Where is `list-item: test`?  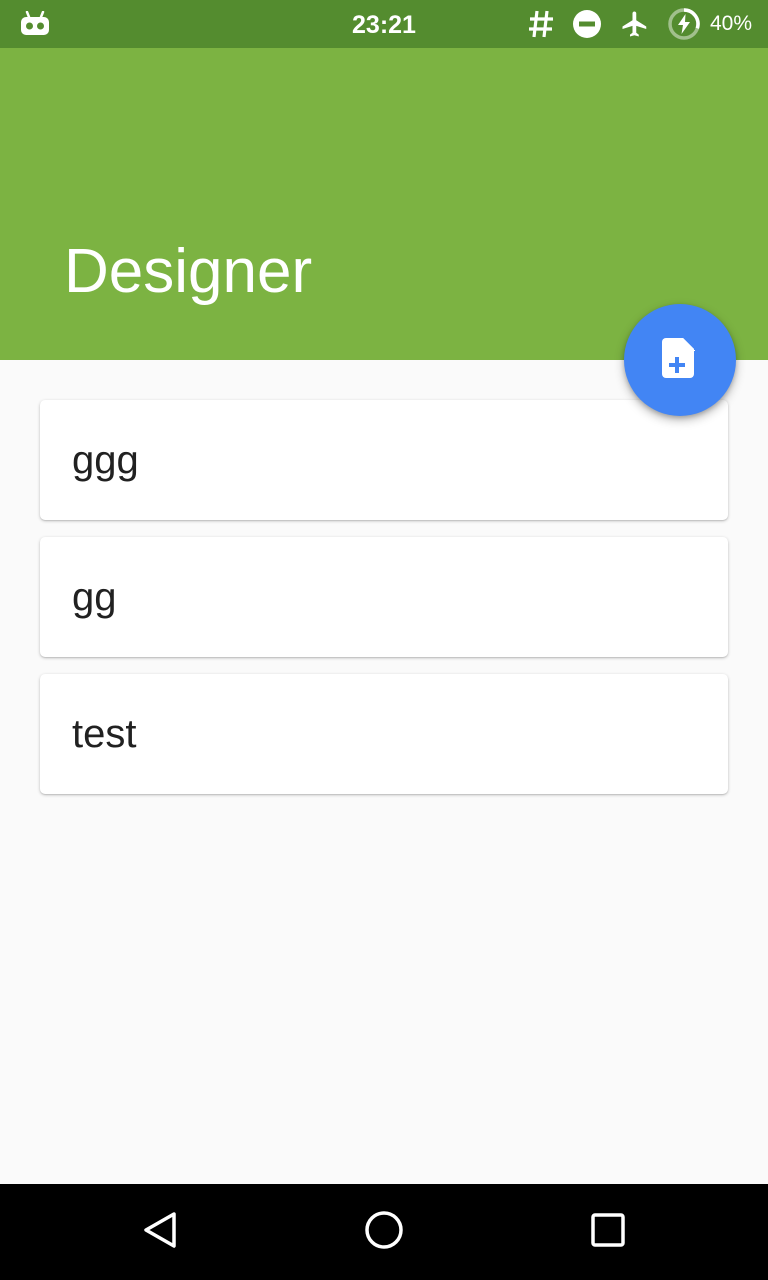
list-item: test is located at coordinates (384, 734).